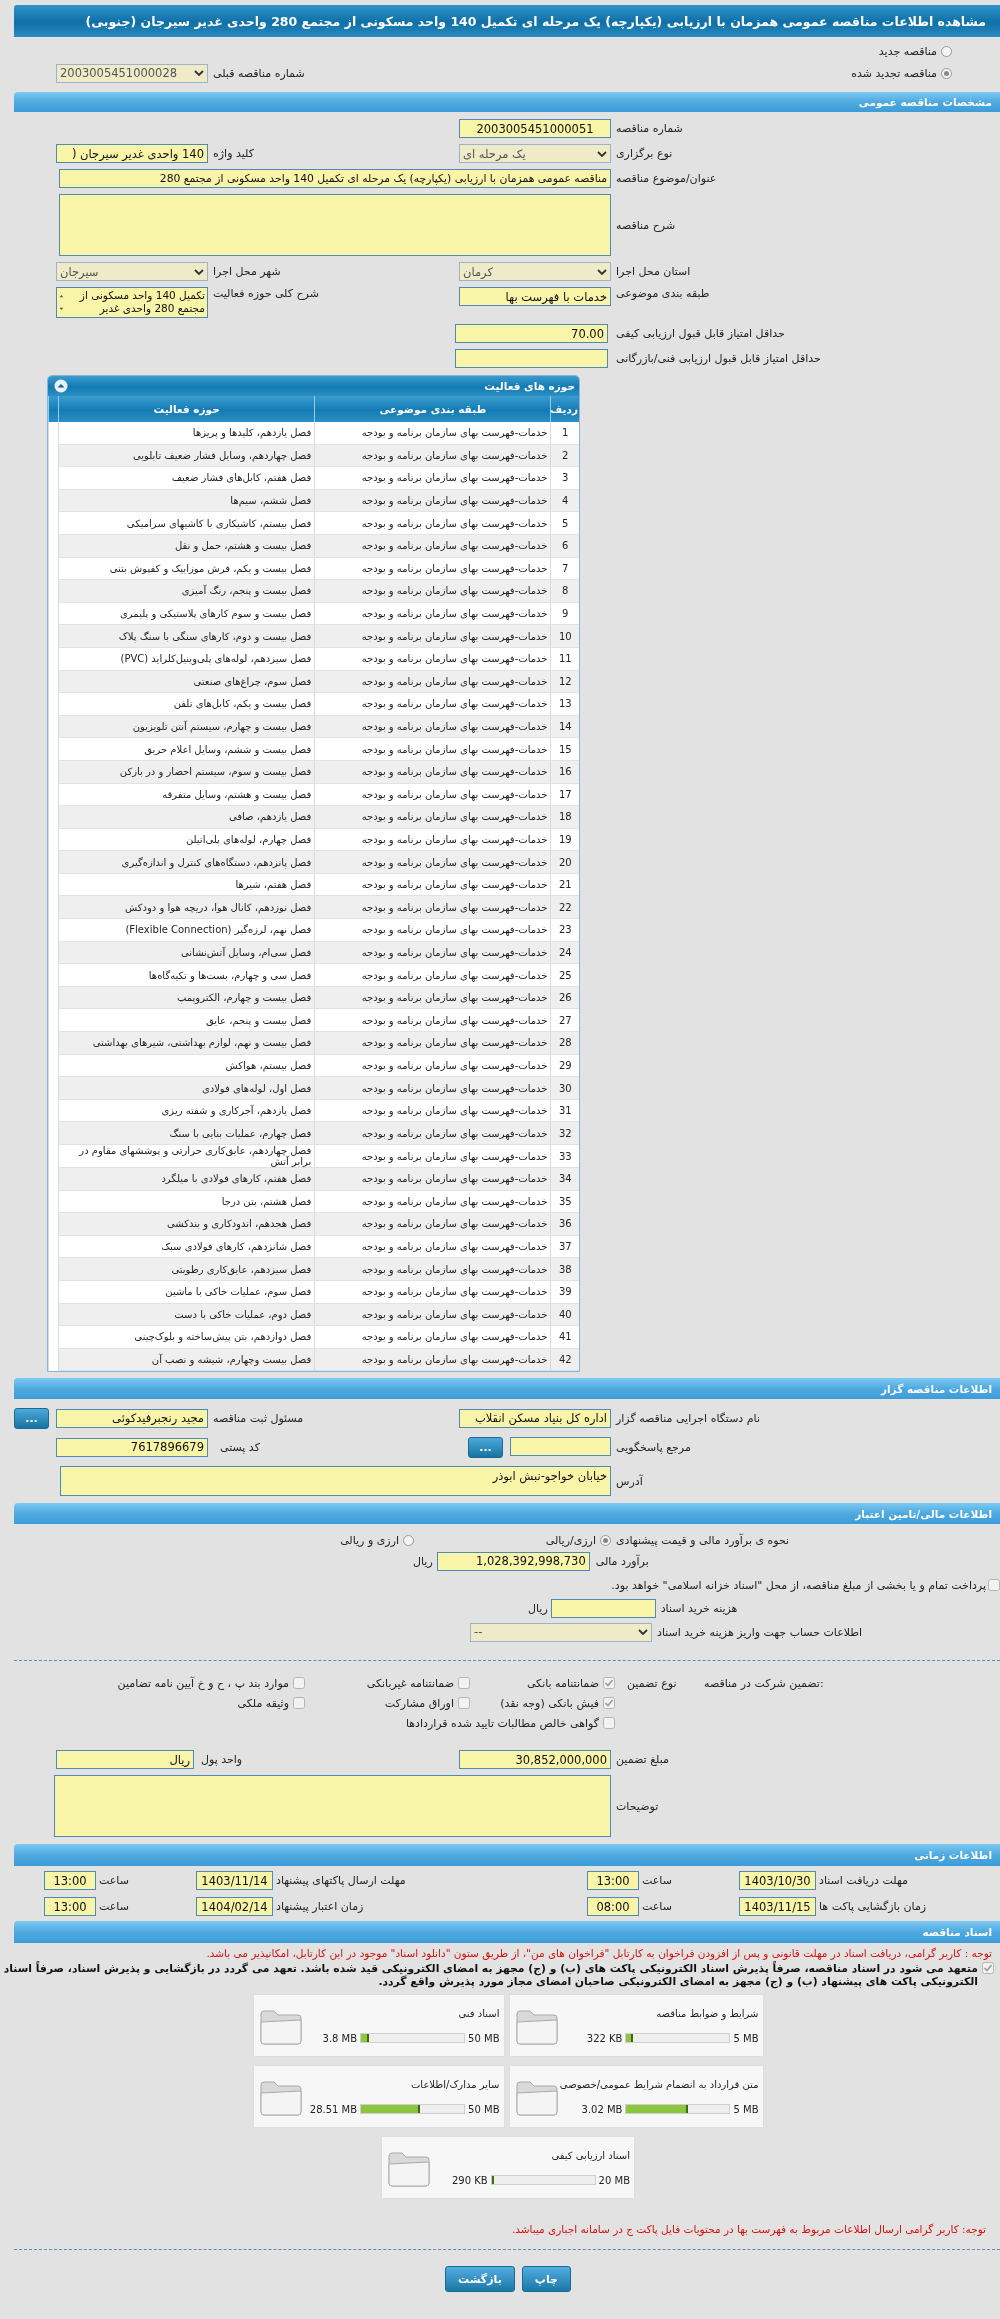 The image size is (1000, 2319). I want to click on table-cell: 3, so click(565, 478).